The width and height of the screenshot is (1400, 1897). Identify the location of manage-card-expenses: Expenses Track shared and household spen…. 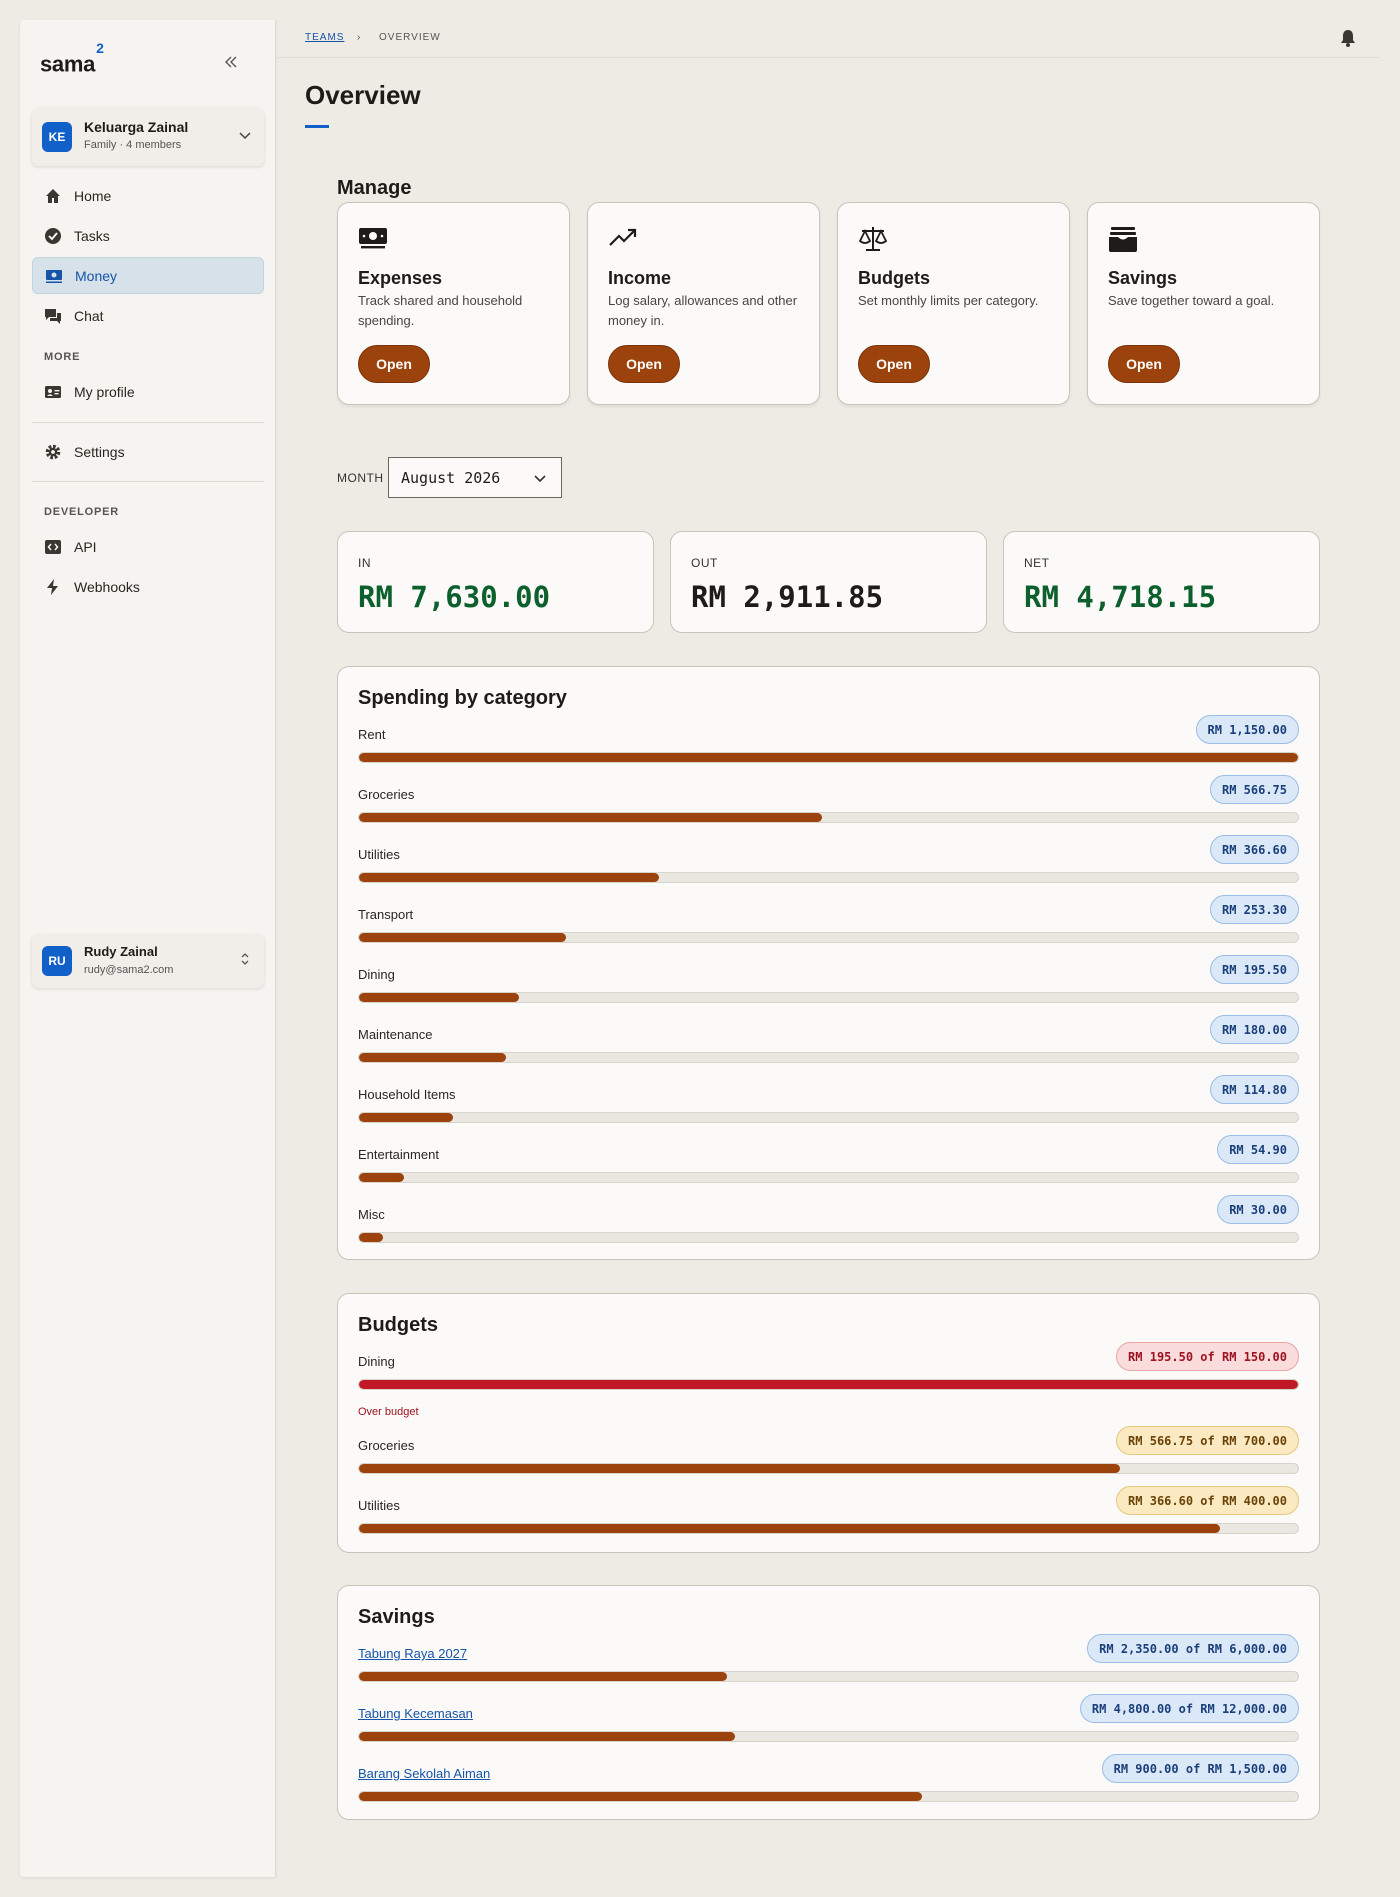
(453, 303).